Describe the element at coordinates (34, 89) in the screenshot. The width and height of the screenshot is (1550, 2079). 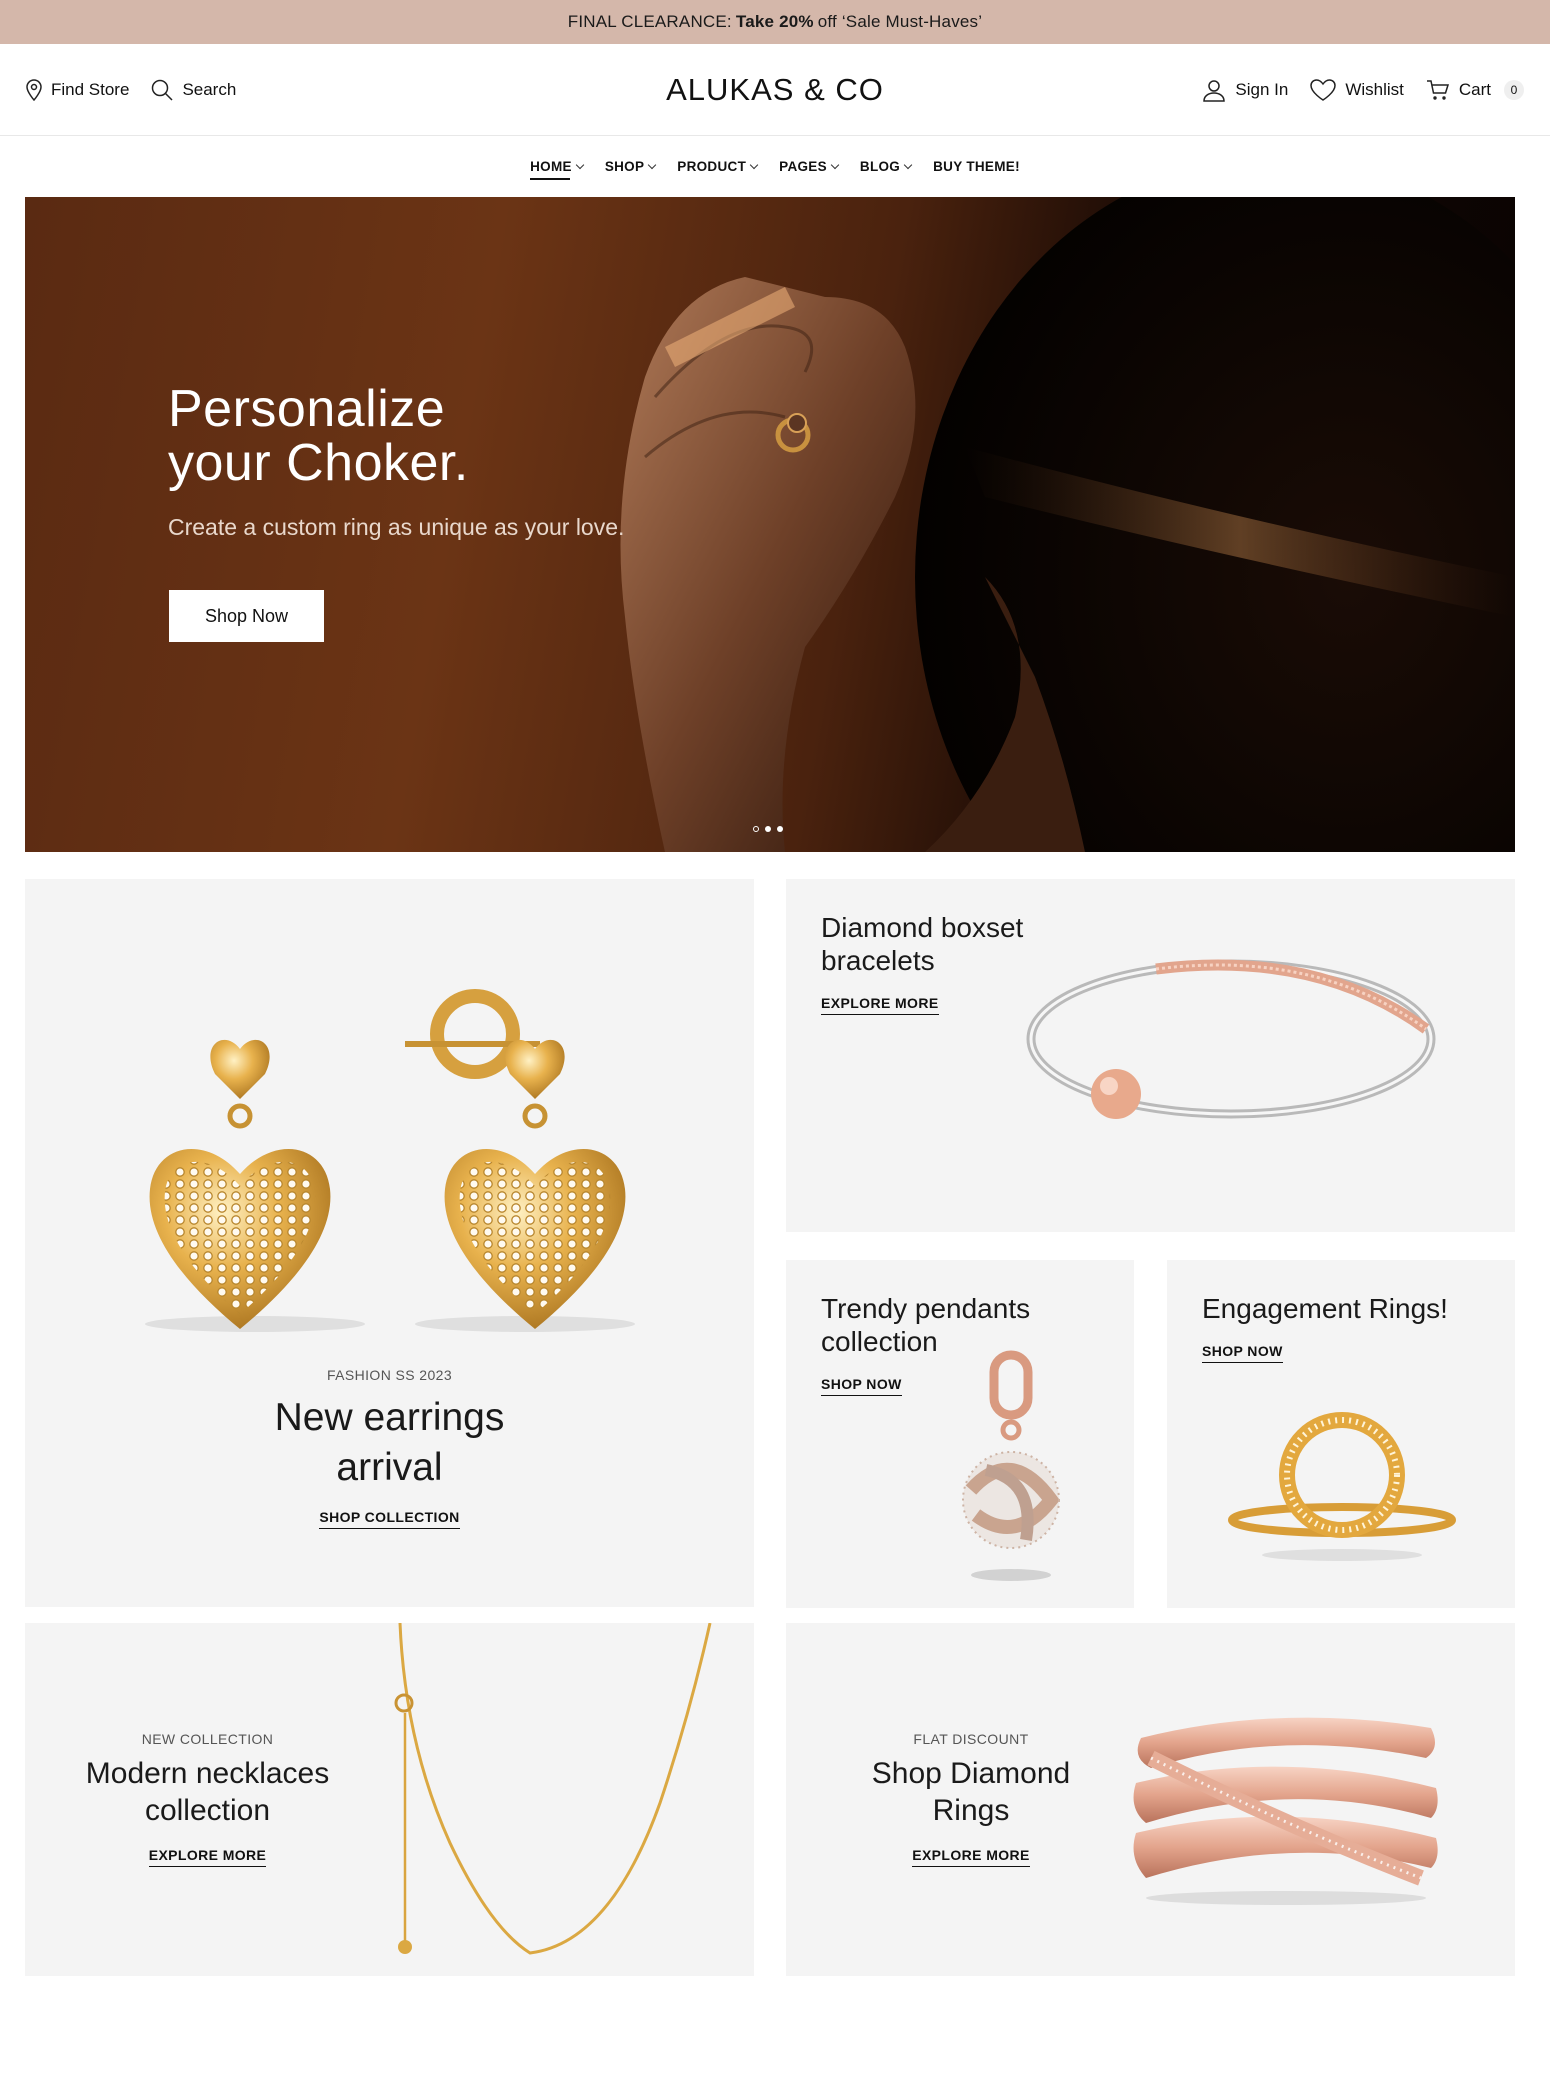
I see `map-pin-icon` at that location.